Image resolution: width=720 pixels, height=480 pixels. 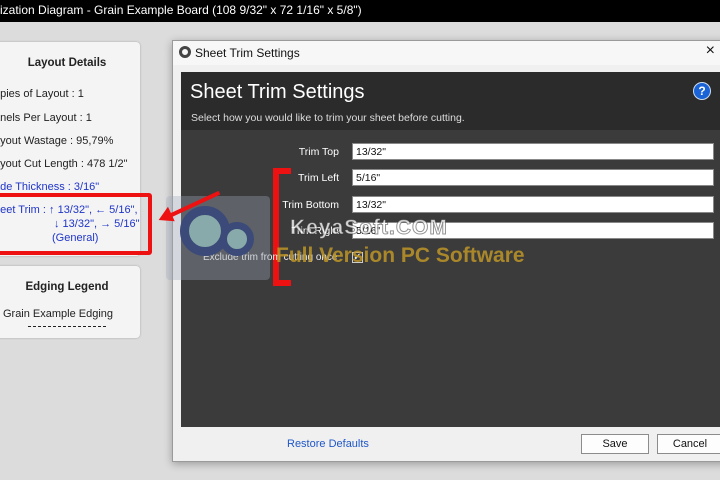 I want to click on watermark-gear-small-icon, so click(x=237, y=239).